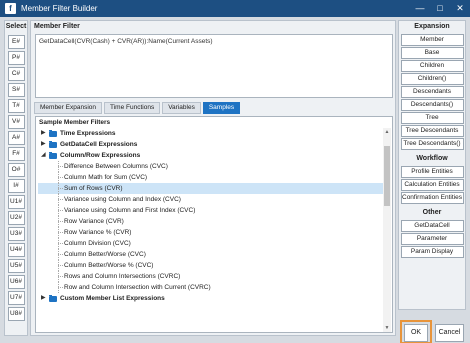 Image resolution: width=470 pixels, height=343 pixels. Describe the element at coordinates (16, 170) in the screenshot. I see `select-o-button: O#` at that location.